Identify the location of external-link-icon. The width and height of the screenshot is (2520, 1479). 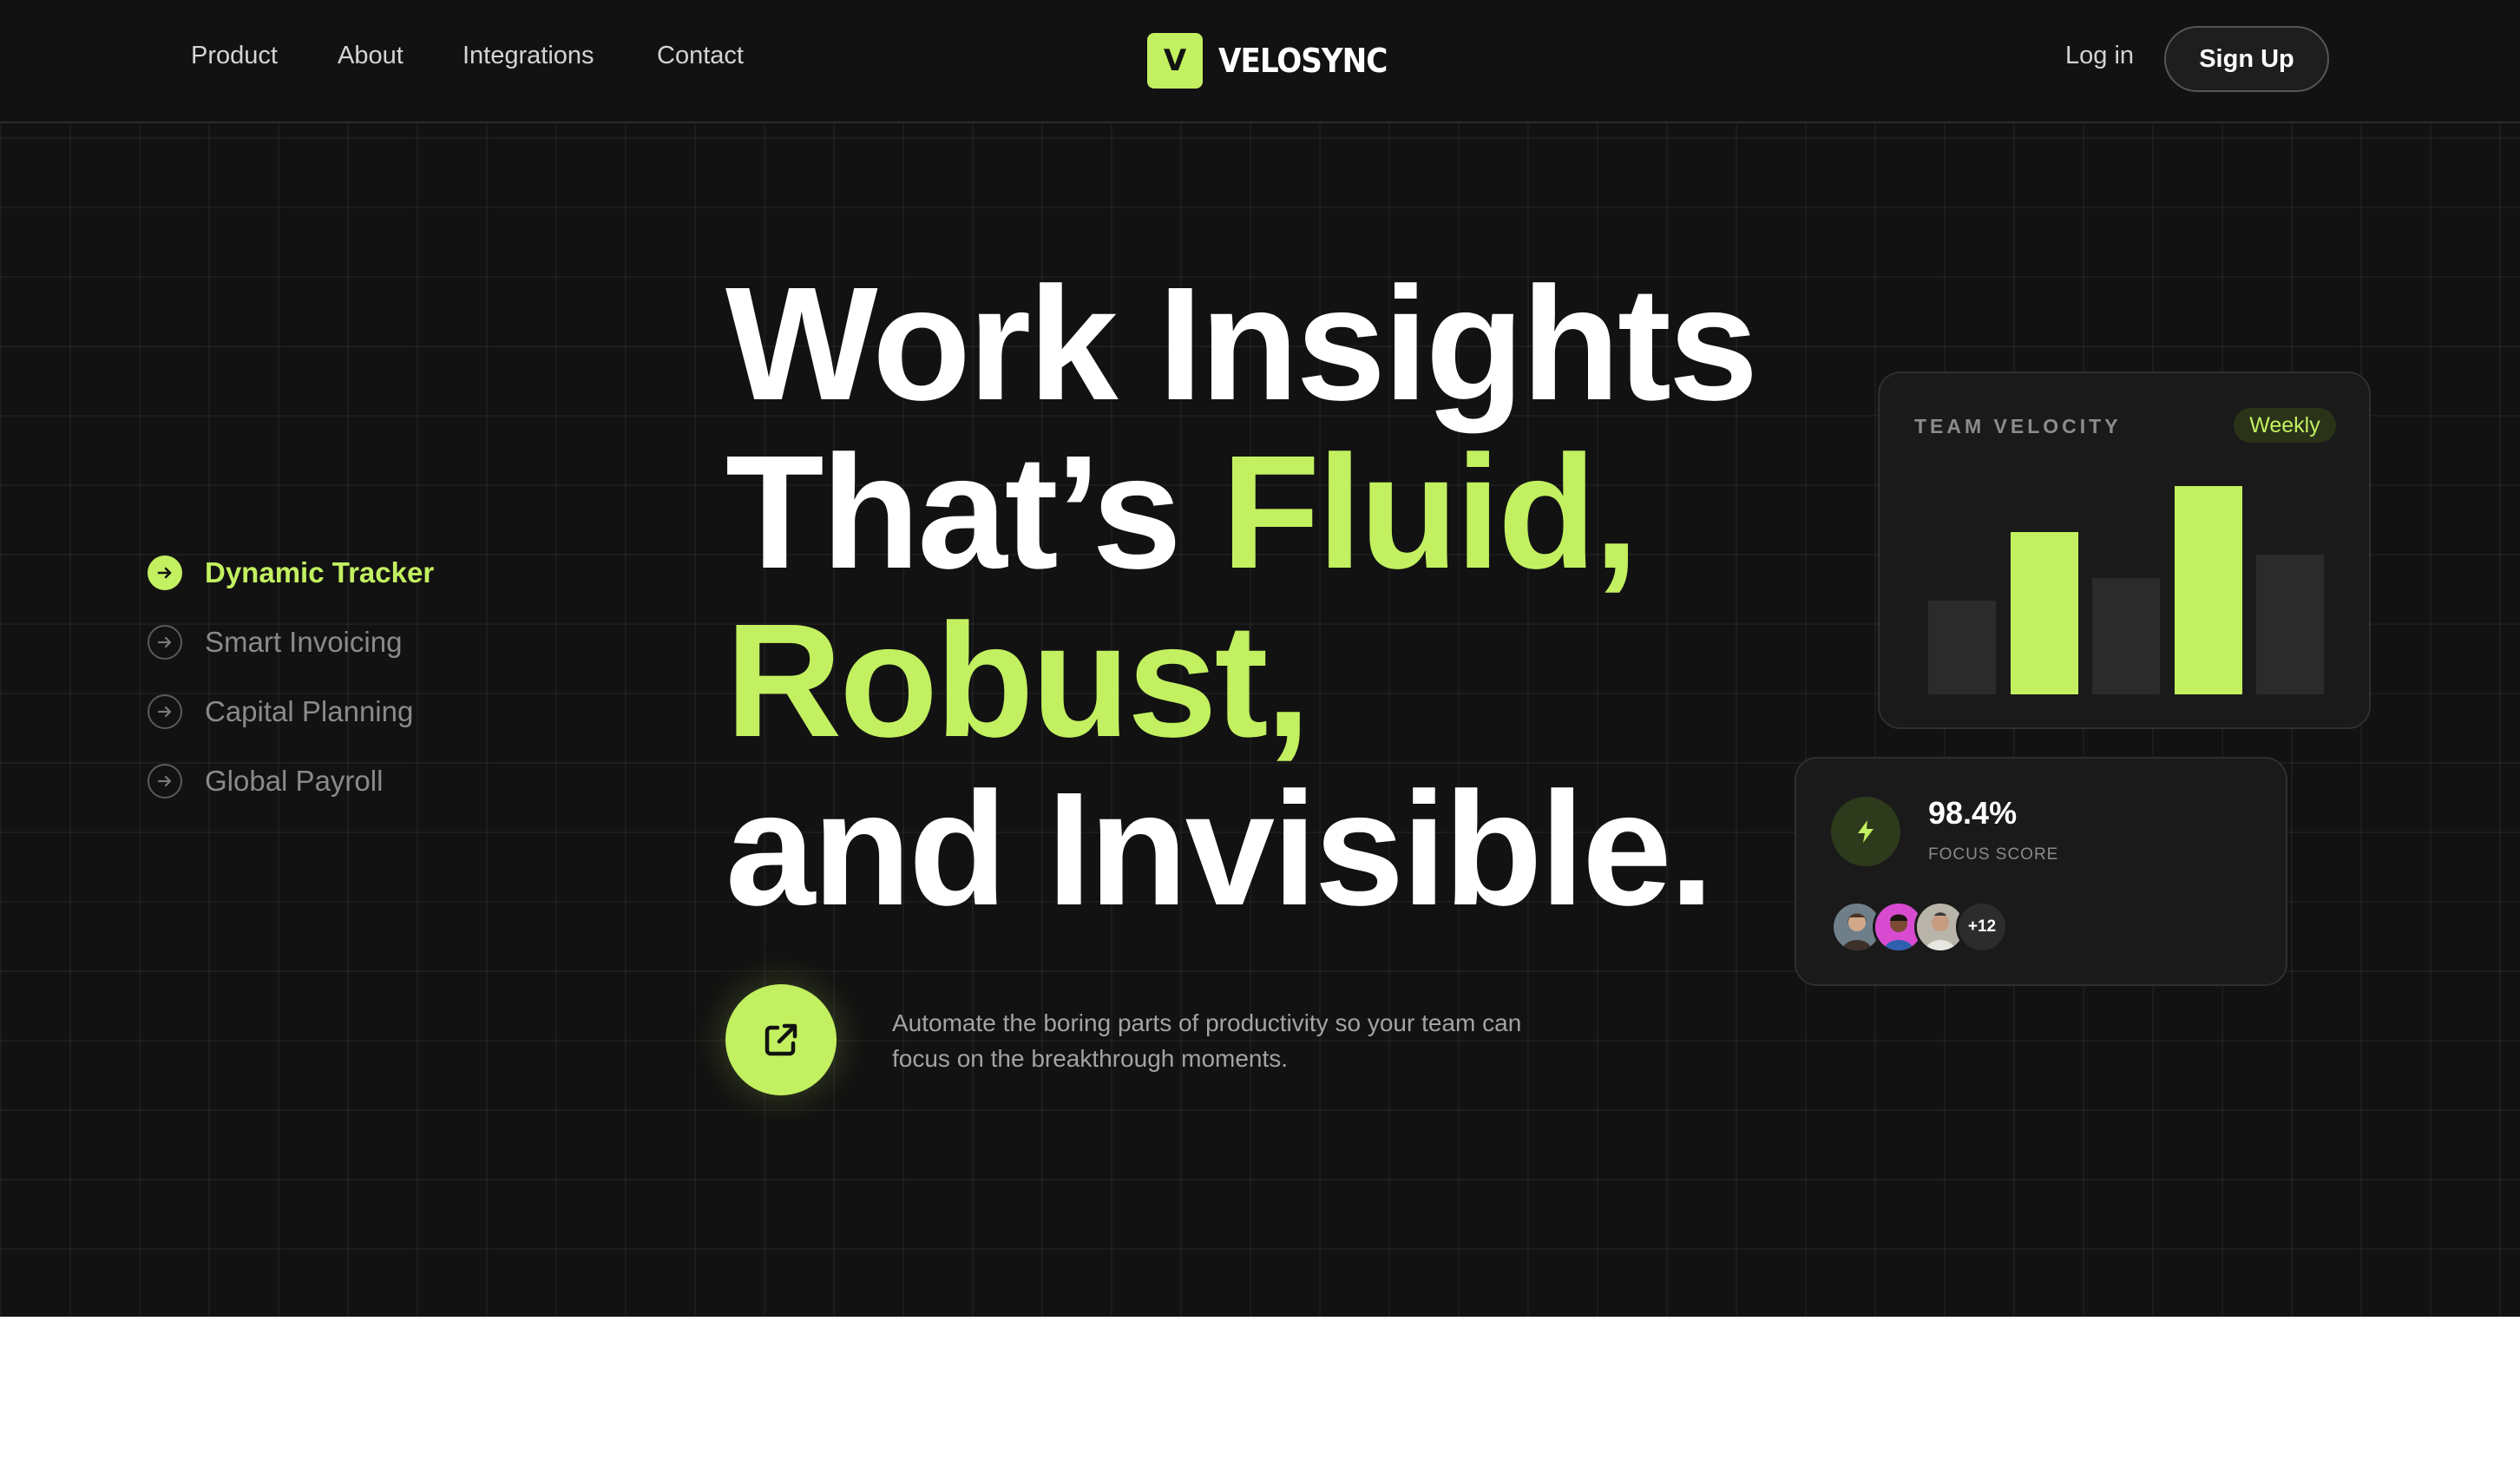
(781, 1039).